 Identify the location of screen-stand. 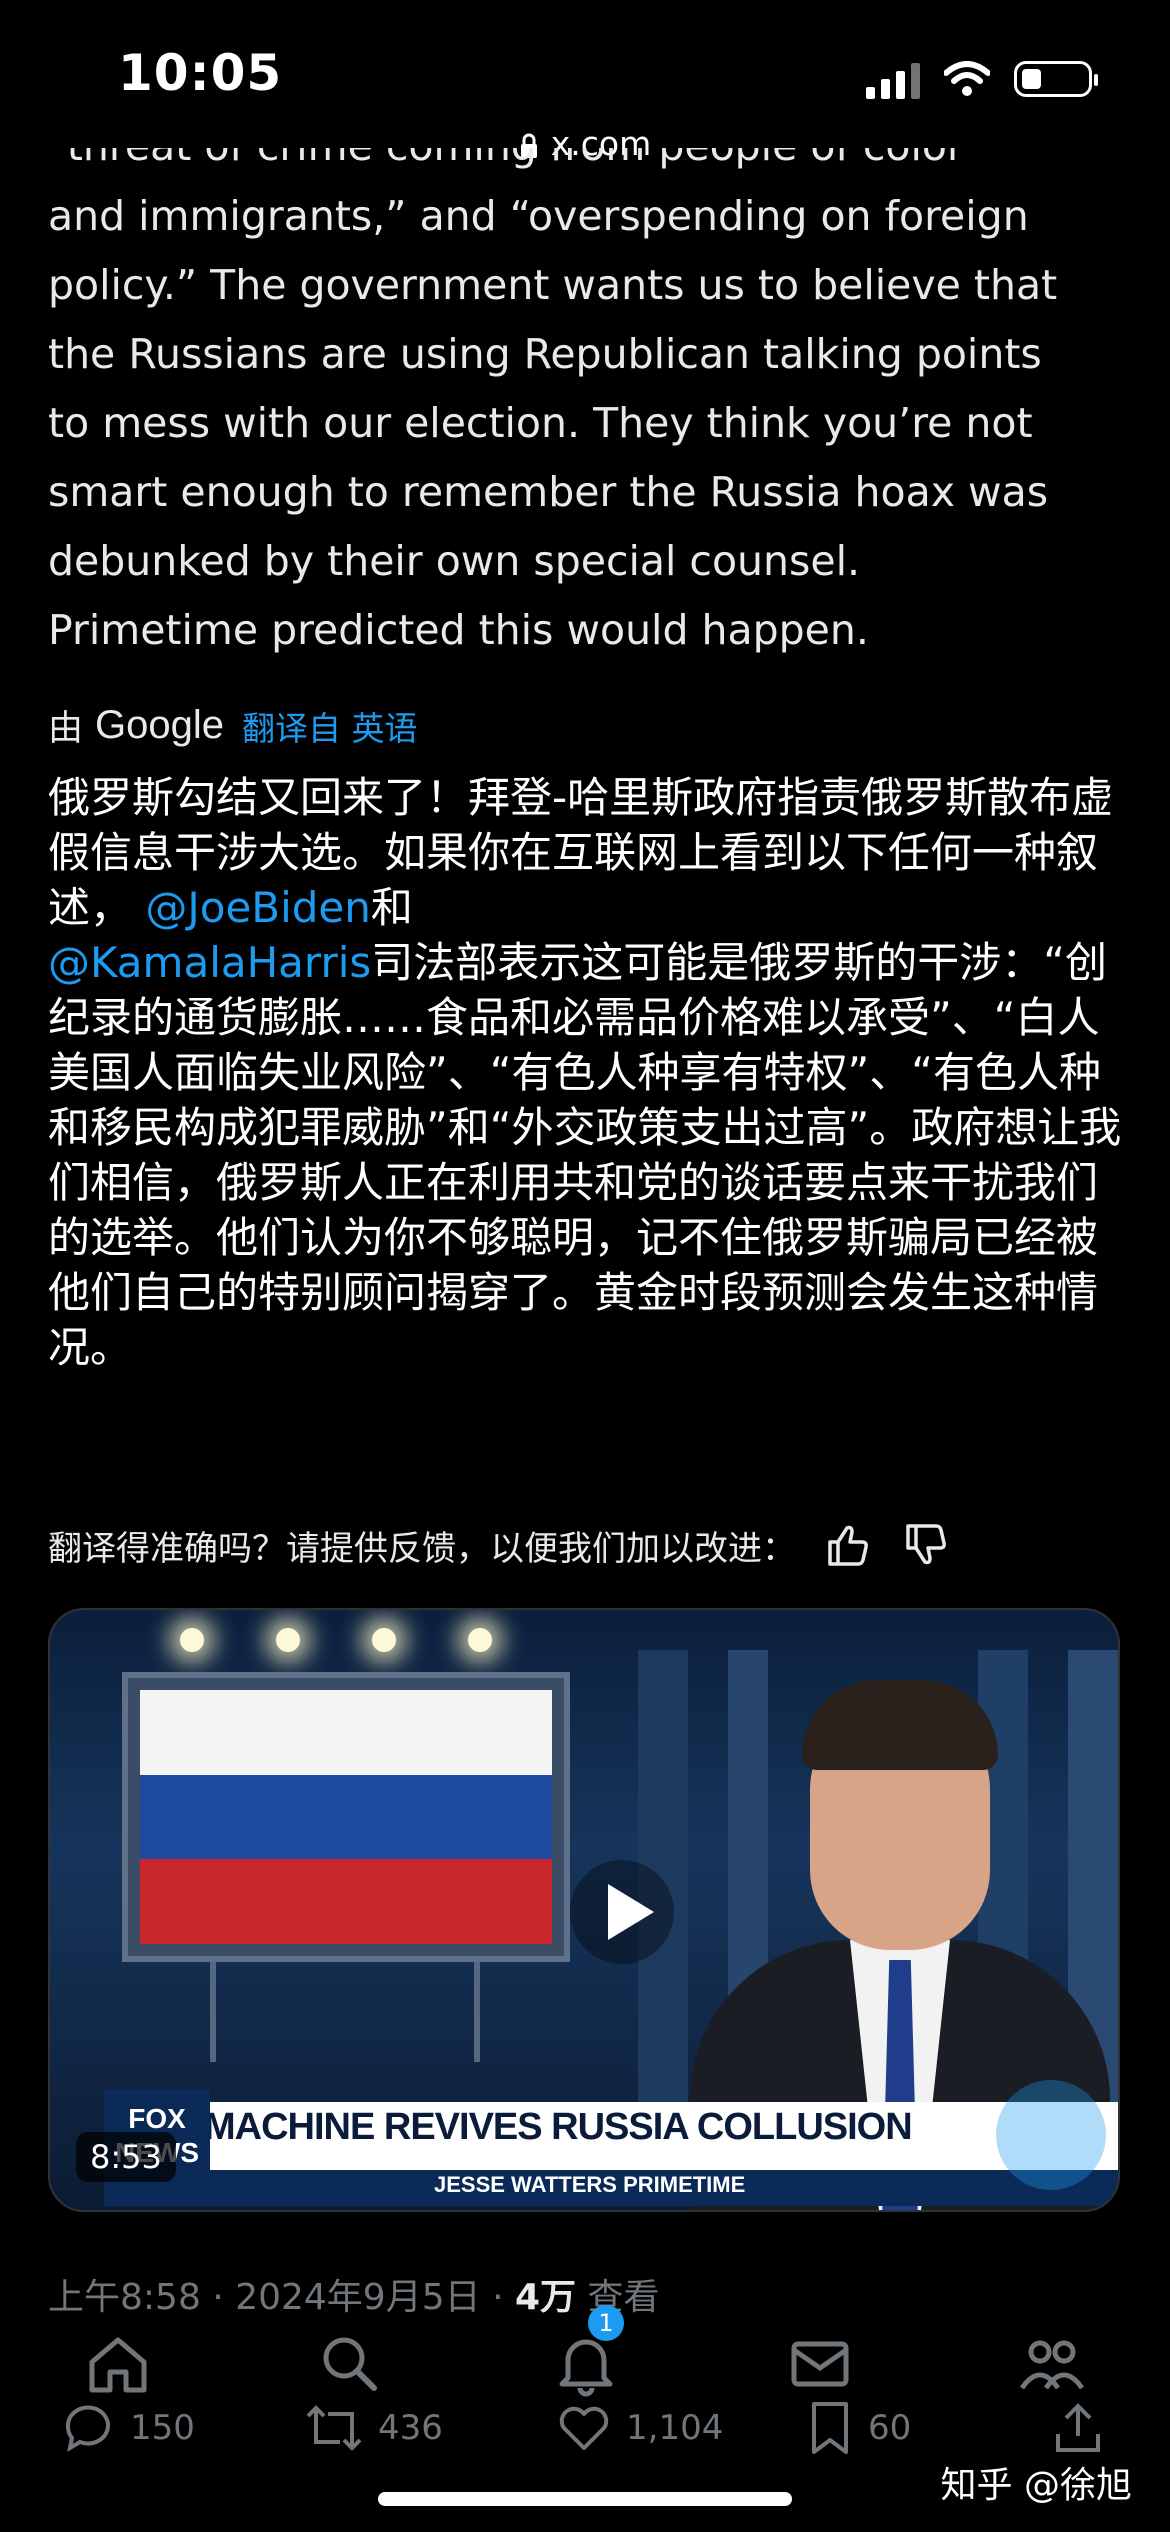
(345, 2012).